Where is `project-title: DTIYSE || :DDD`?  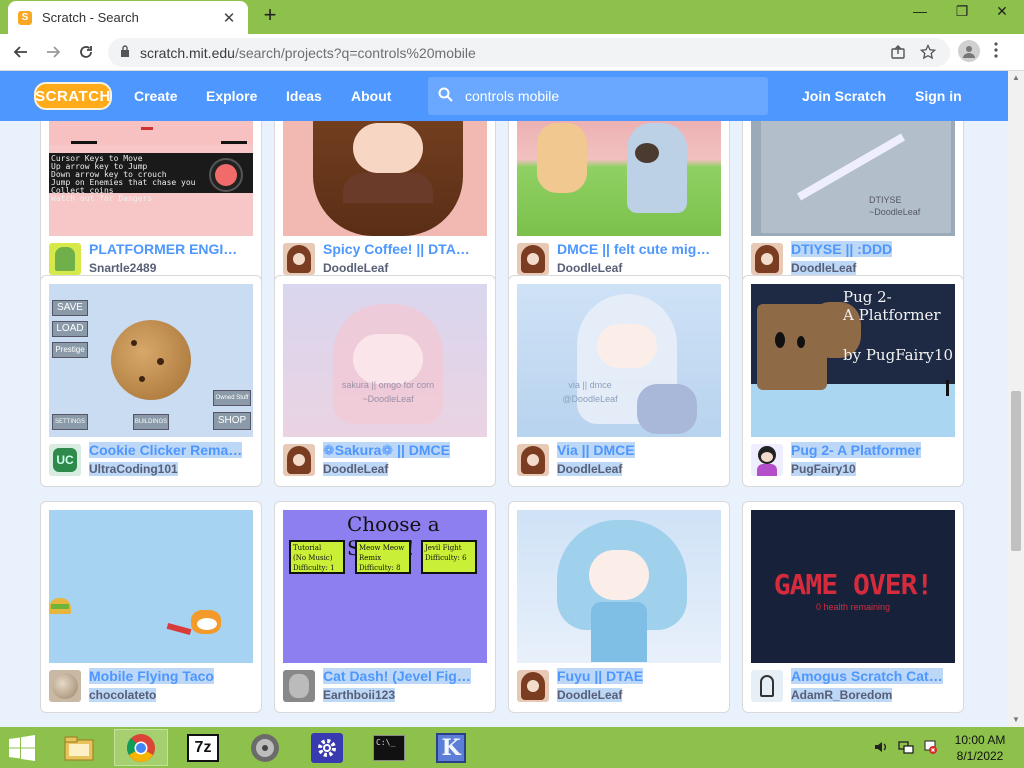
project-title: DTIYSE || :DDD is located at coordinates (875, 249).